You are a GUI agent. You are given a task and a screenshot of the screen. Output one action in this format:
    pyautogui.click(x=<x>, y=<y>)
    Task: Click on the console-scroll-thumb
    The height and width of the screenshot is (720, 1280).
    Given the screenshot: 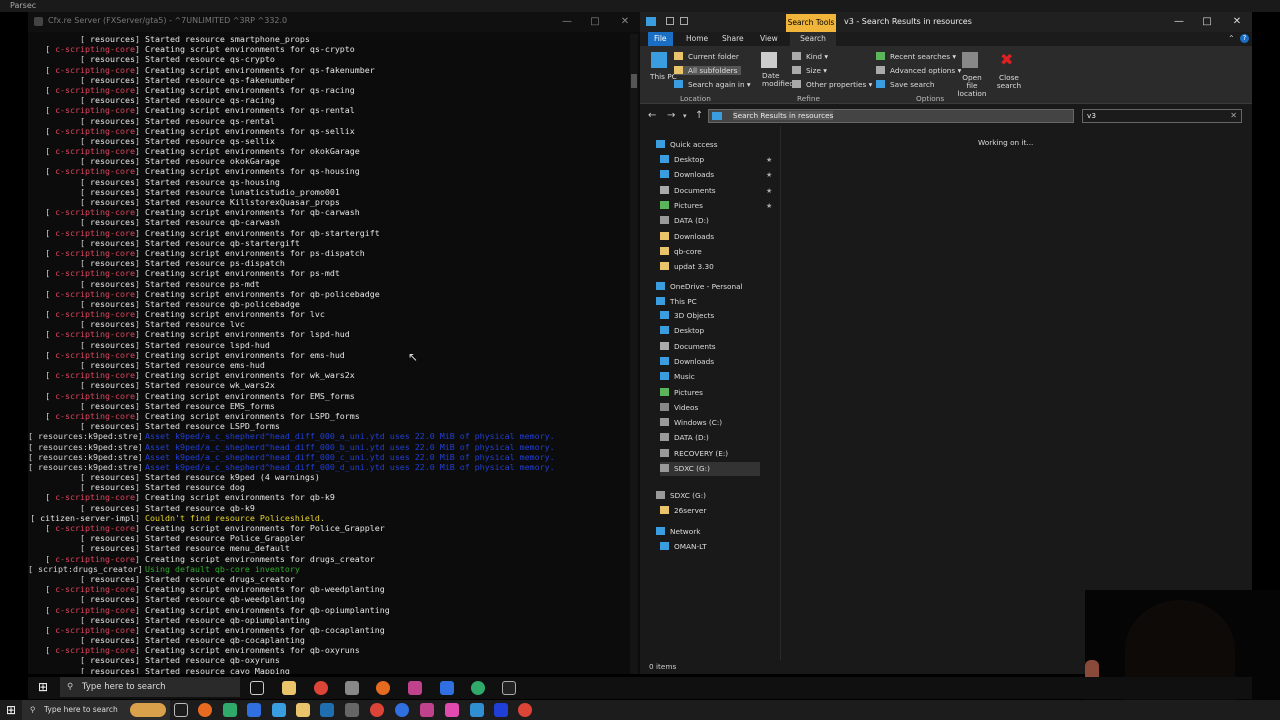 What is the action you would take?
    pyautogui.click(x=634, y=81)
    